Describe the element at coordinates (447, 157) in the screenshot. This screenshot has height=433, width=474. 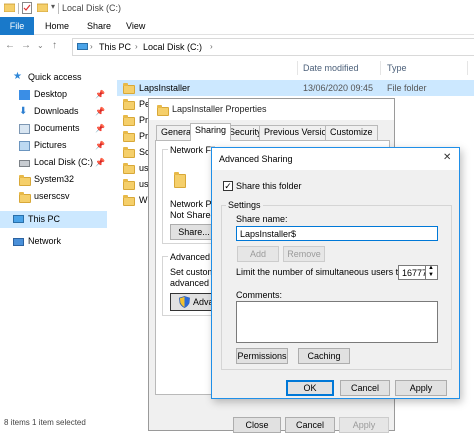
I see `close-icon: ✕` at that location.